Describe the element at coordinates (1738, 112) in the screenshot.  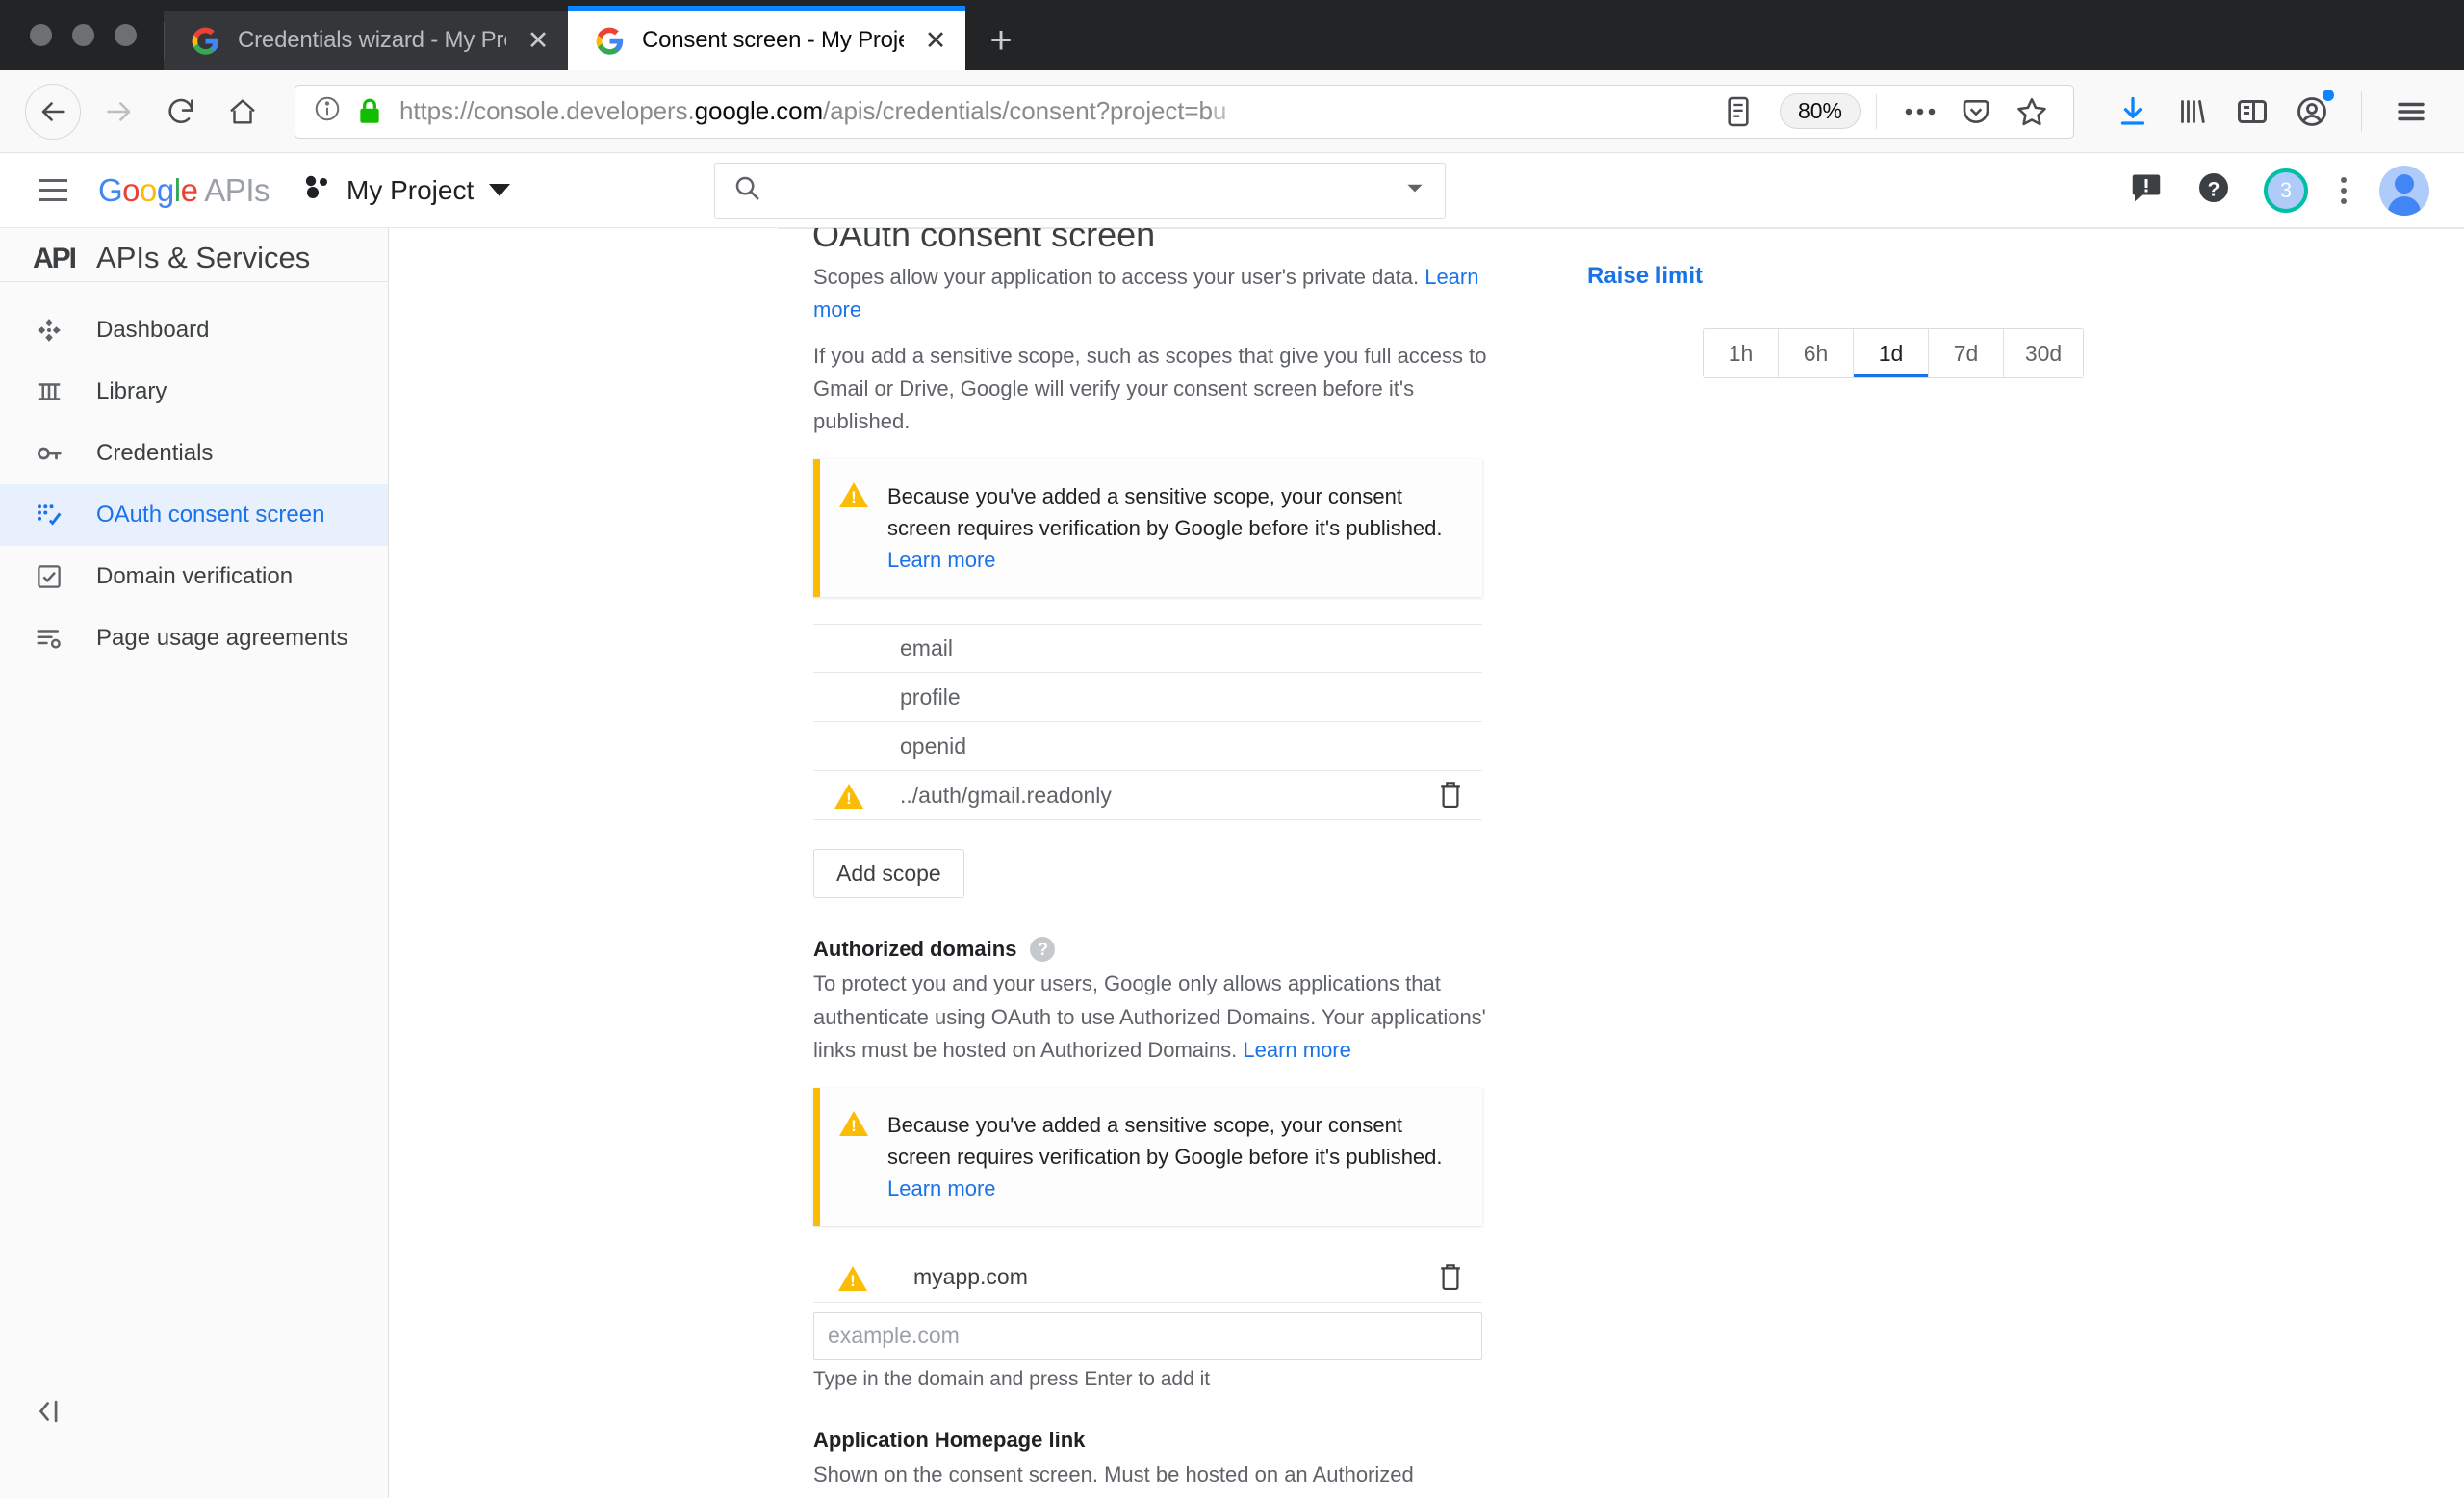
I see `reader-view-icon` at that location.